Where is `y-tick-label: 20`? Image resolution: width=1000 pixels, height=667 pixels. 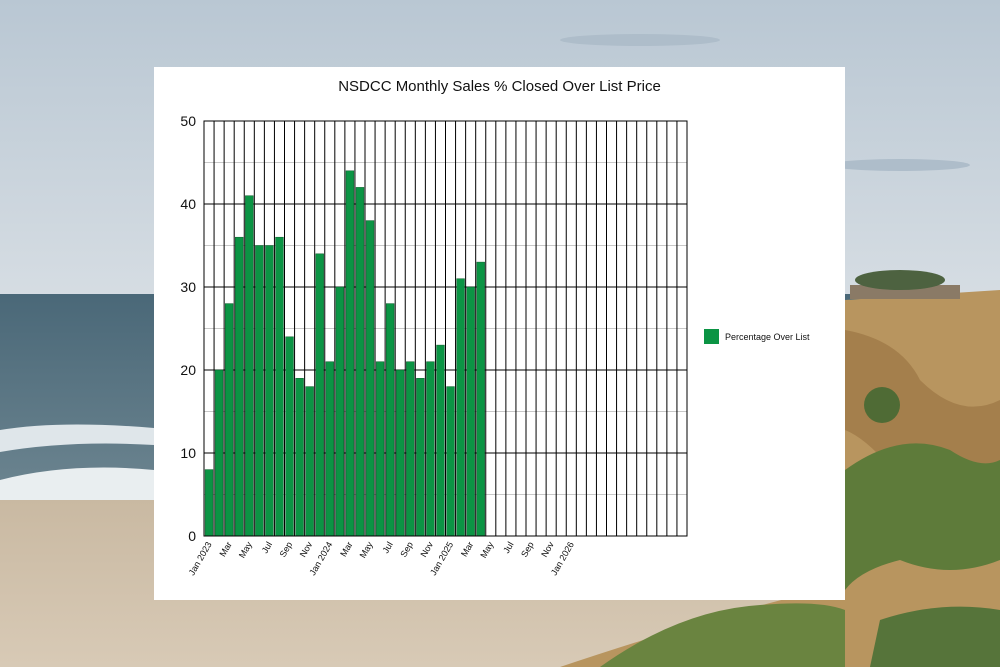
y-tick-label: 20 is located at coordinates (188, 370).